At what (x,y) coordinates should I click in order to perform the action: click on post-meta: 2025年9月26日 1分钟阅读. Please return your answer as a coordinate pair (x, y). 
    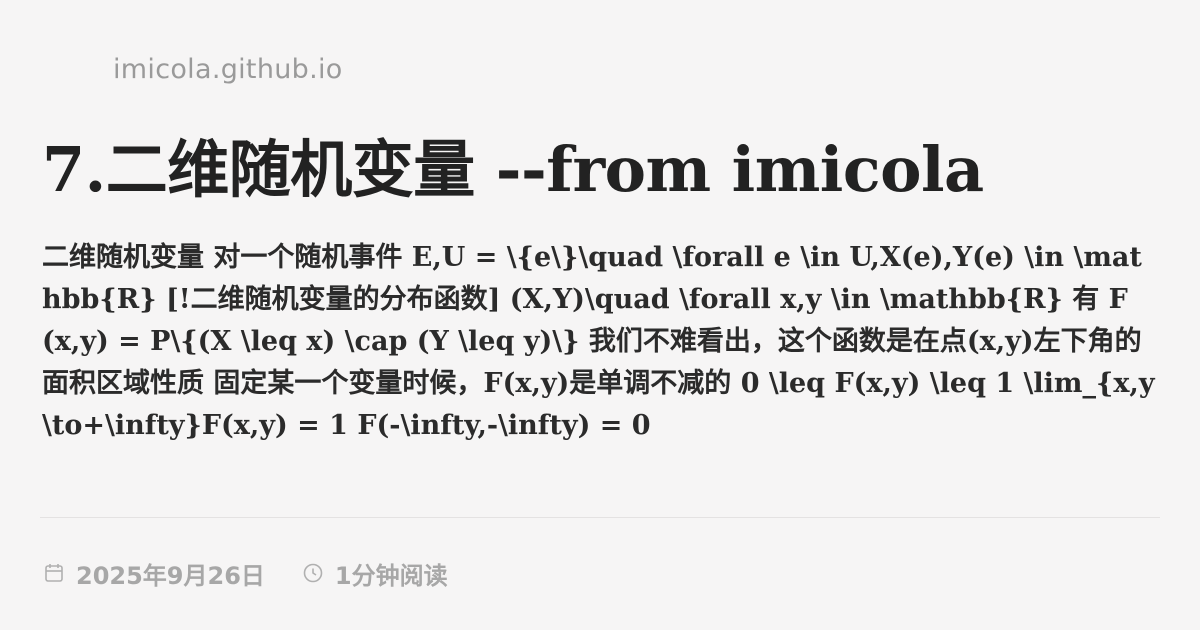
    Looking at the image, I should click on (245, 573).